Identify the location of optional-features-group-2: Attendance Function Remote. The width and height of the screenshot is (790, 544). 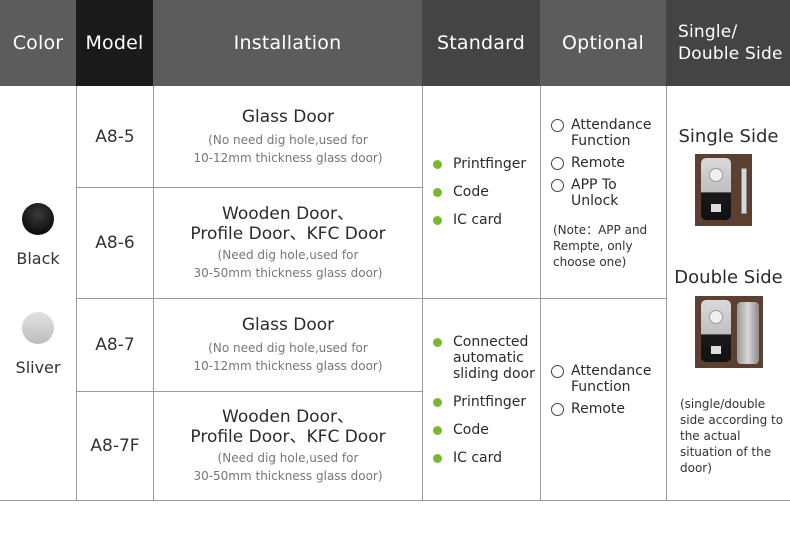
(603, 399).